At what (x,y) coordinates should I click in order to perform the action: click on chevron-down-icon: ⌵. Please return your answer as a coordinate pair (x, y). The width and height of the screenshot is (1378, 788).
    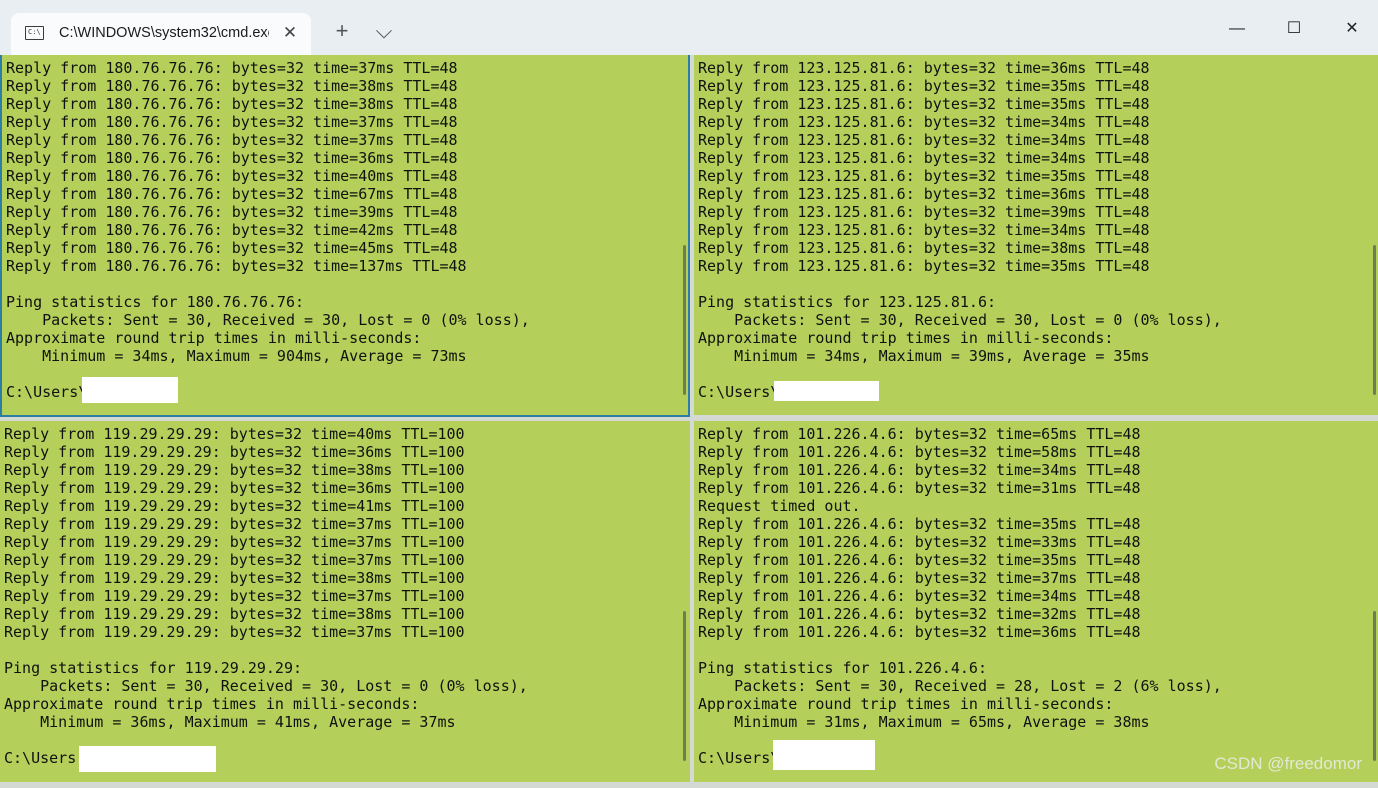
    Looking at the image, I should click on (384, 31).